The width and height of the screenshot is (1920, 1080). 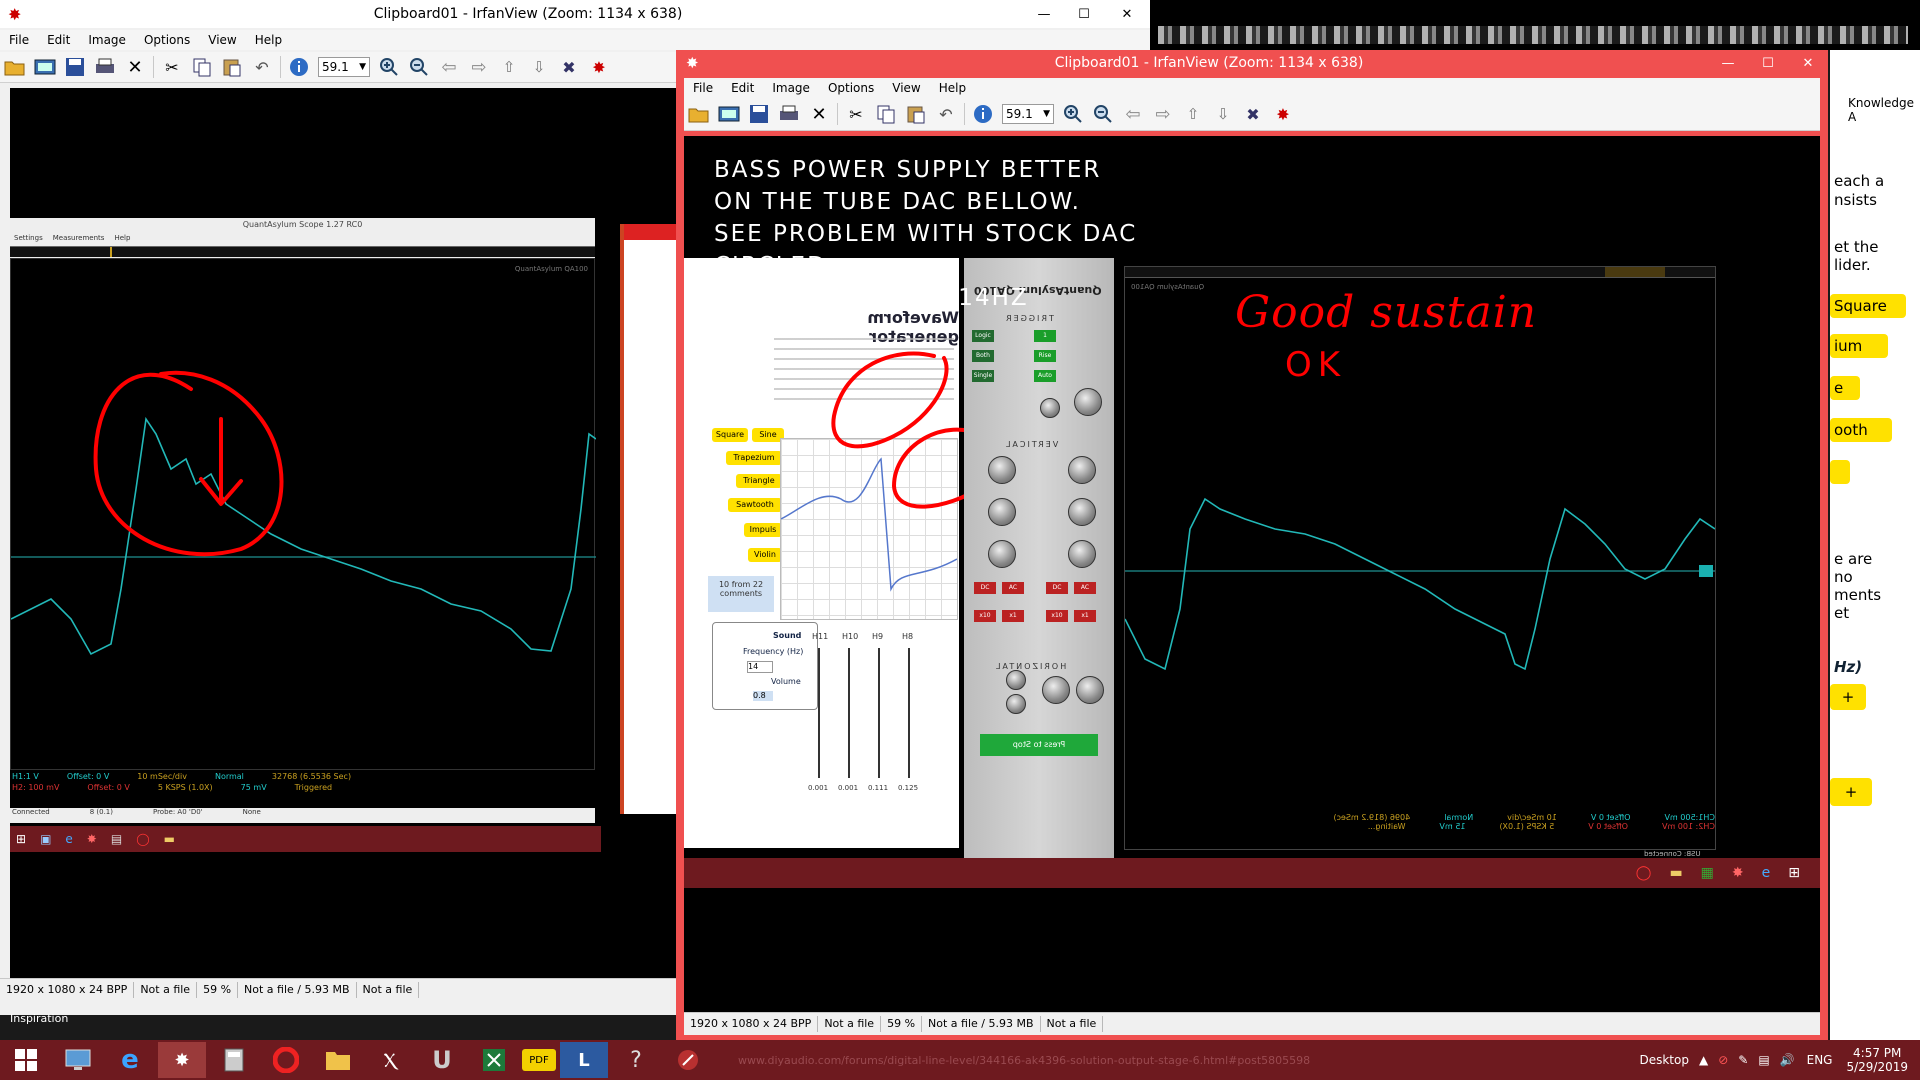 What do you see at coordinates (338, 1060) in the screenshot?
I see `file-explorer-icon` at bounding box center [338, 1060].